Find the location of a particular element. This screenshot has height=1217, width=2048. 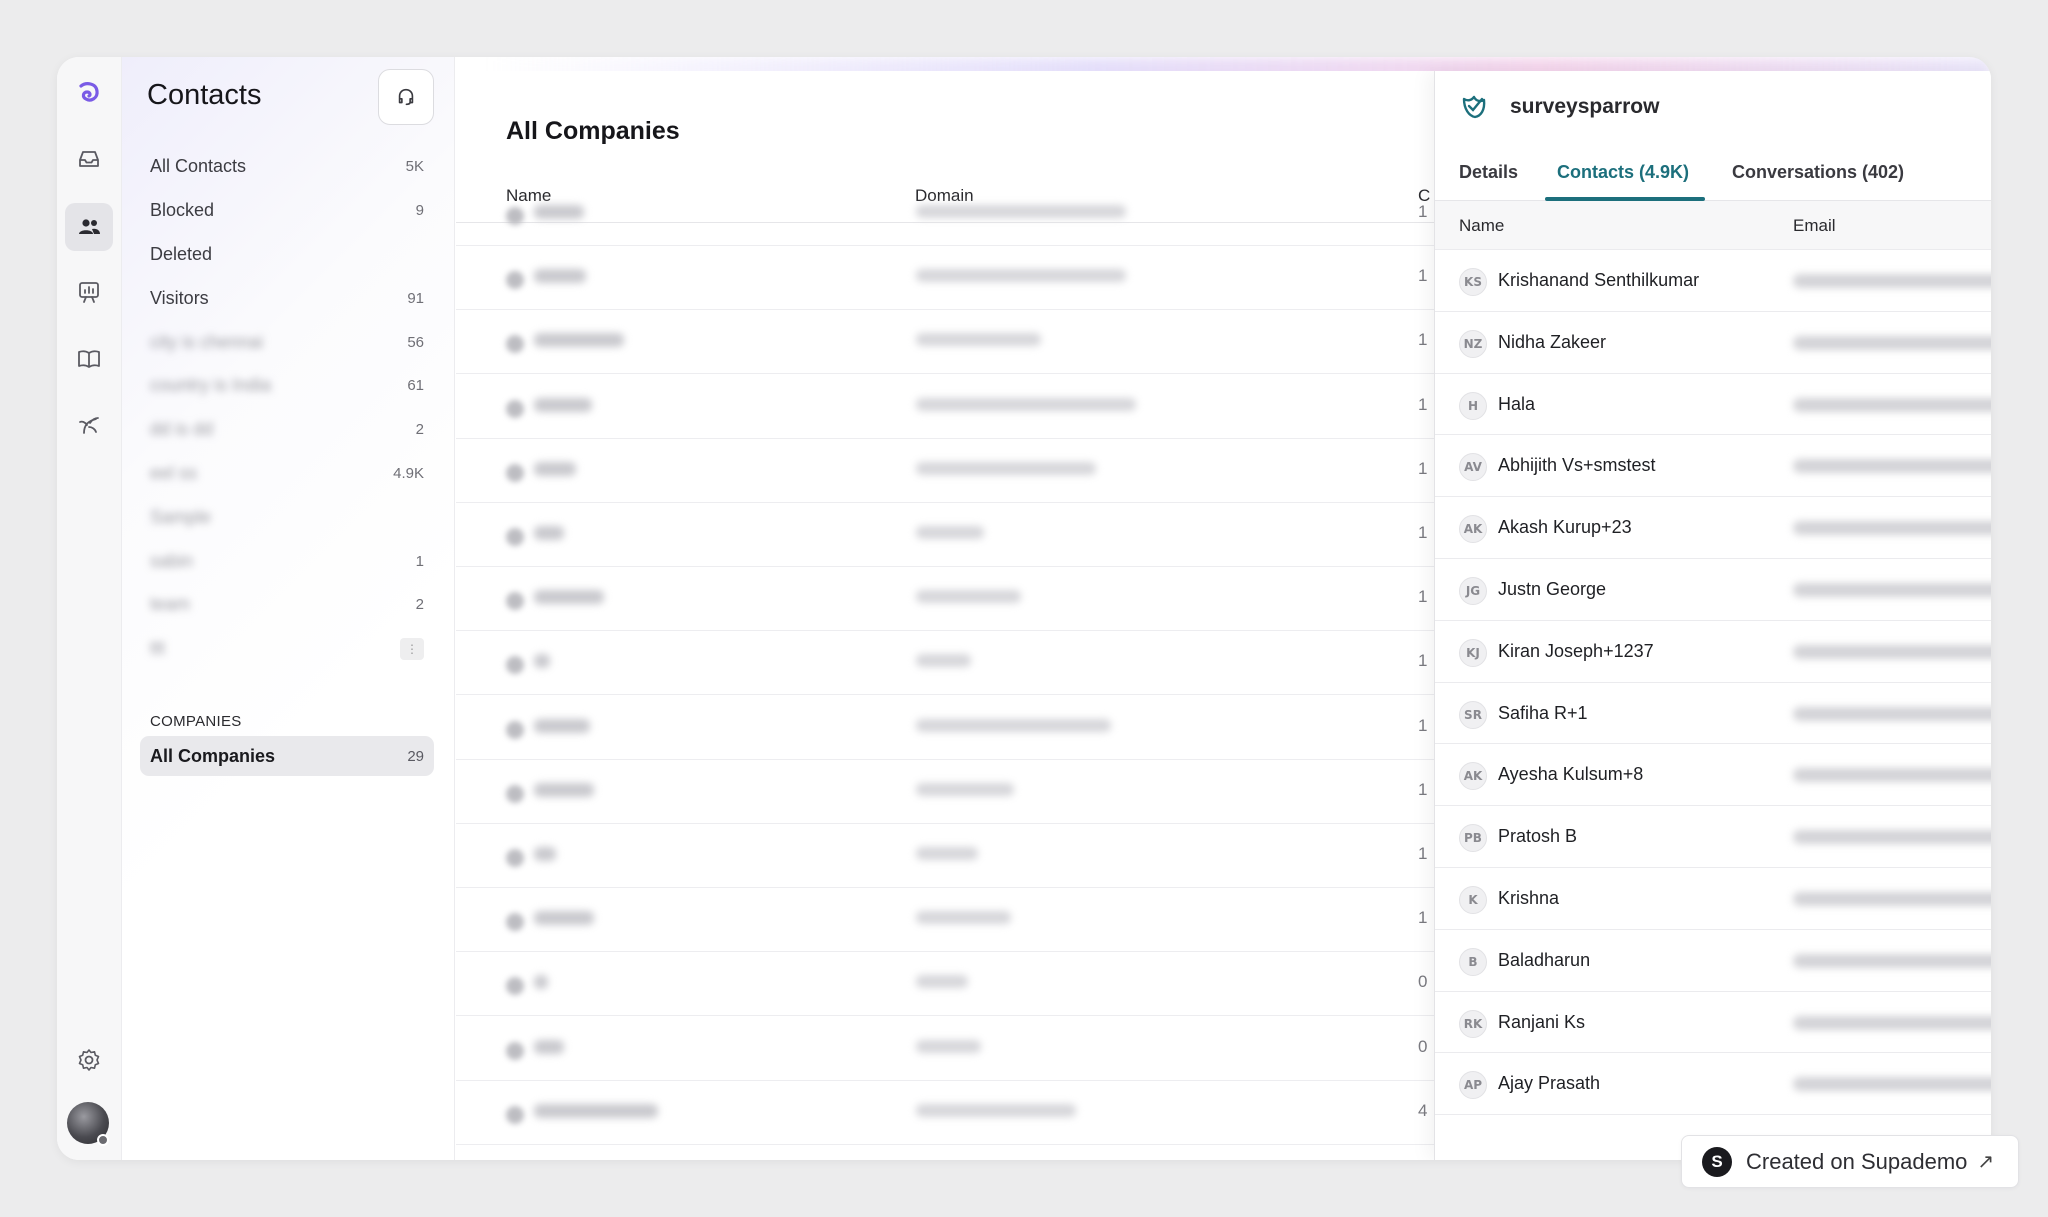

column-header-email: Email is located at coordinates (1814, 226).